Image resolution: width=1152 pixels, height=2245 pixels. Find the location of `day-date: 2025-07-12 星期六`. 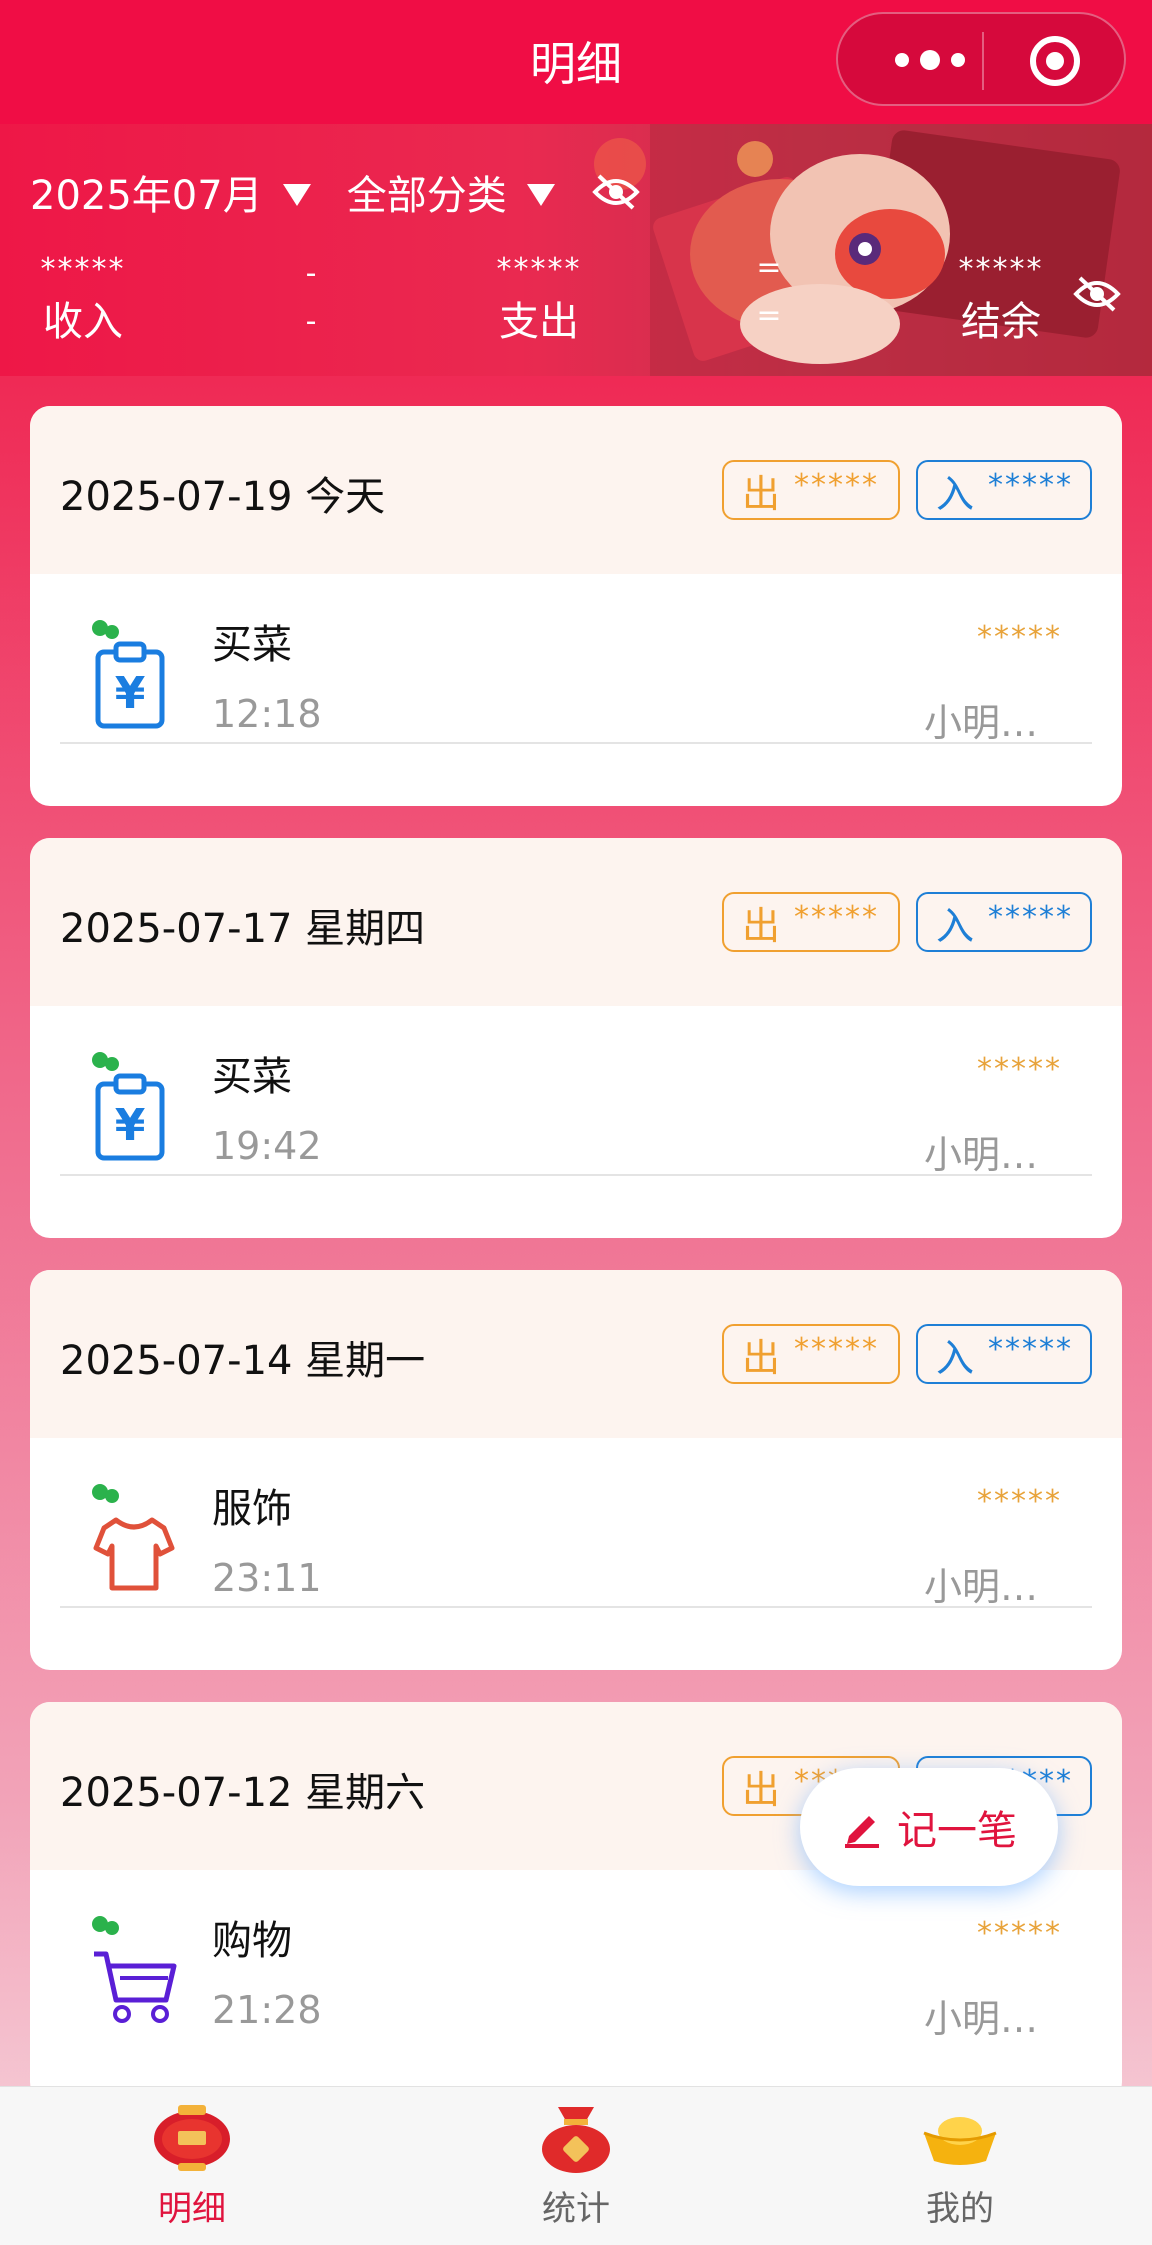

day-date: 2025-07-12 星期六 is located at coordinates (243, 1793).